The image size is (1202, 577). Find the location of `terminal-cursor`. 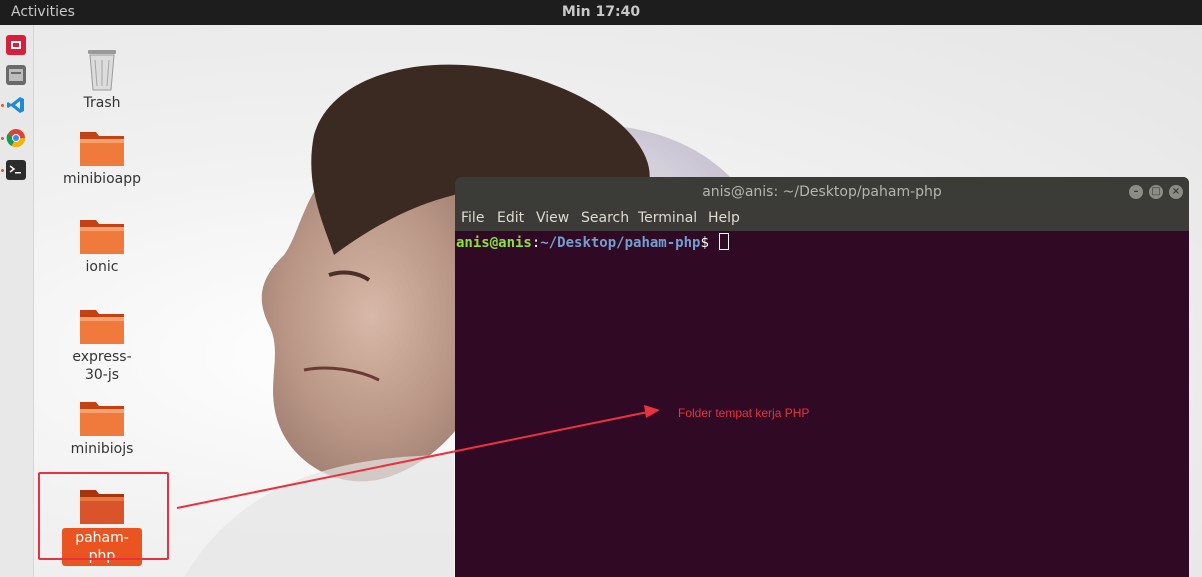

terminal-cursor is located at coordinates (724, 241).